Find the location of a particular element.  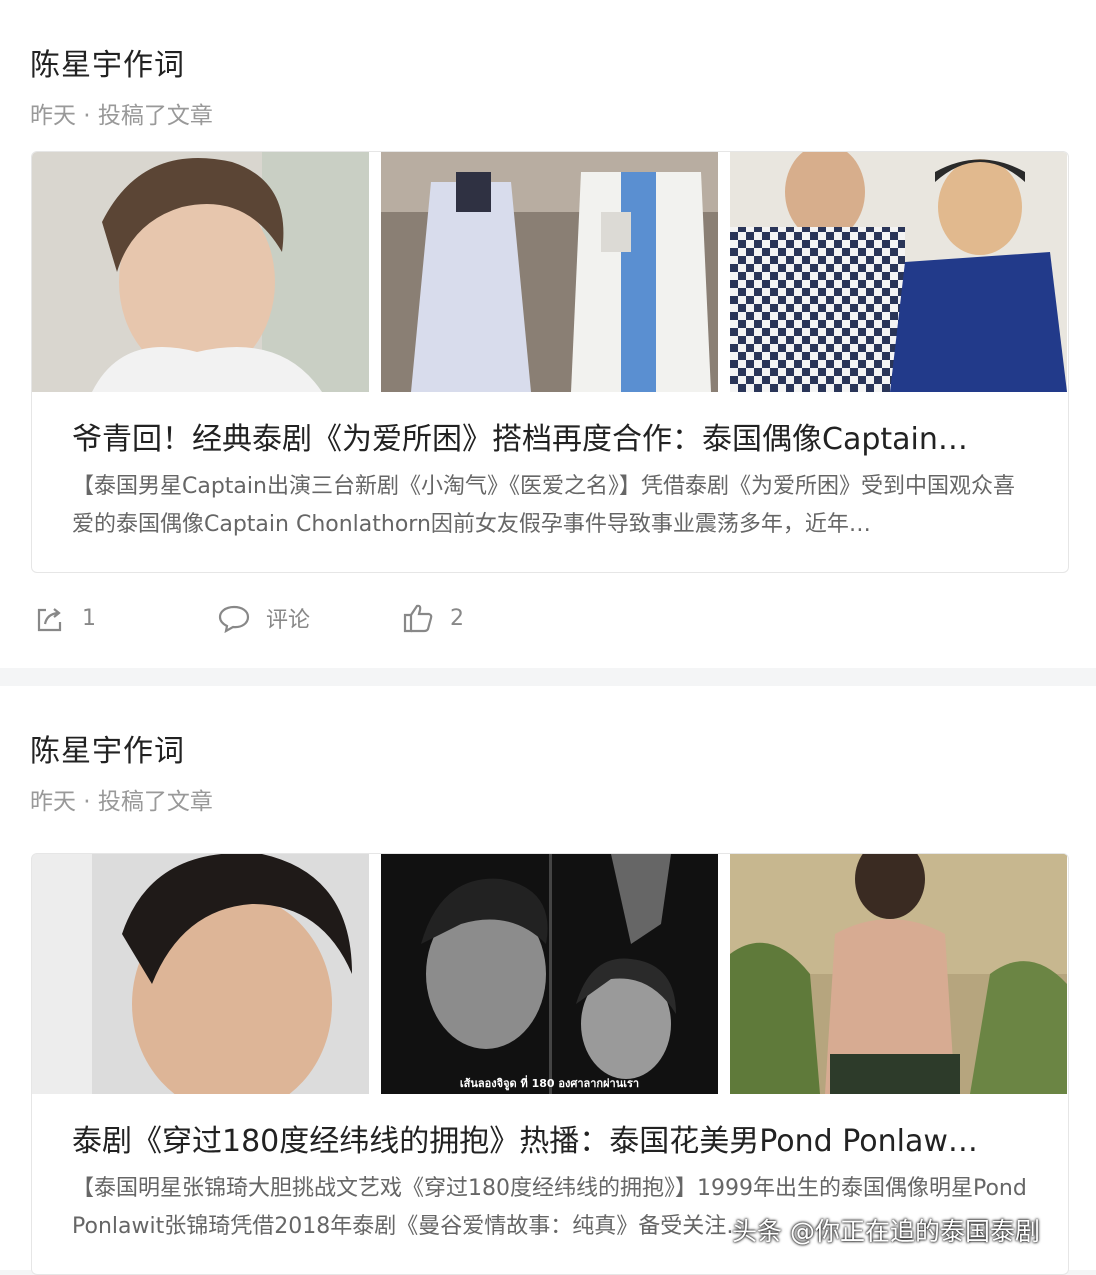

portrait-photo is located at coordinates (200, 272).